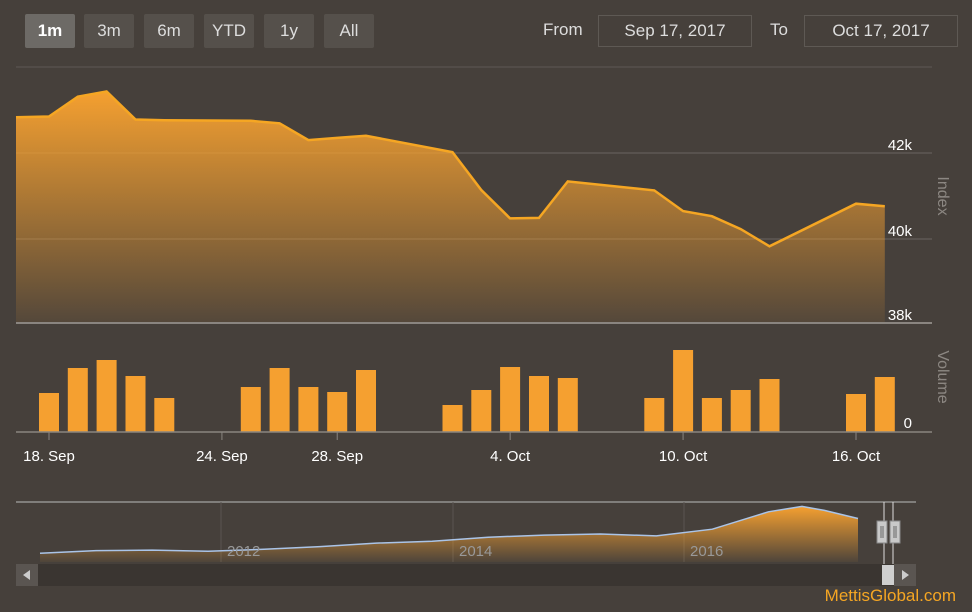  What do you see at coordinates (942, 376) in the screenshot?
I see `y-axis-title-volume: Volume` at bounding box center [942, 376].